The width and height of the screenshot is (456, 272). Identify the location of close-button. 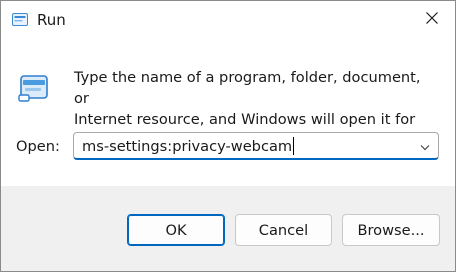
(432, 19).